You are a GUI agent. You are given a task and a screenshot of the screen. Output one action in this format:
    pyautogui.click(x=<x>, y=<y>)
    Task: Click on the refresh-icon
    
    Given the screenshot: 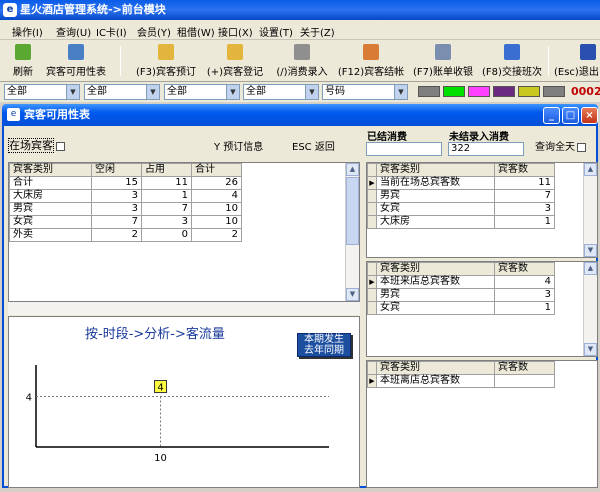 What is the action you would take?
    pyautogui.click(x=23, y=52)
    